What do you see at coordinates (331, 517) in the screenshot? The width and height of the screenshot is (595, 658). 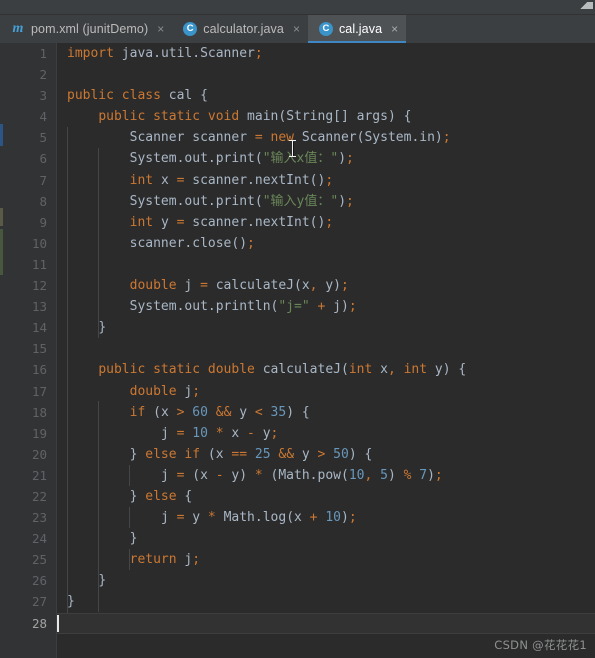 I see `code-line: j = y * Math.log(x + 10);` at bounding box center [331, 517].